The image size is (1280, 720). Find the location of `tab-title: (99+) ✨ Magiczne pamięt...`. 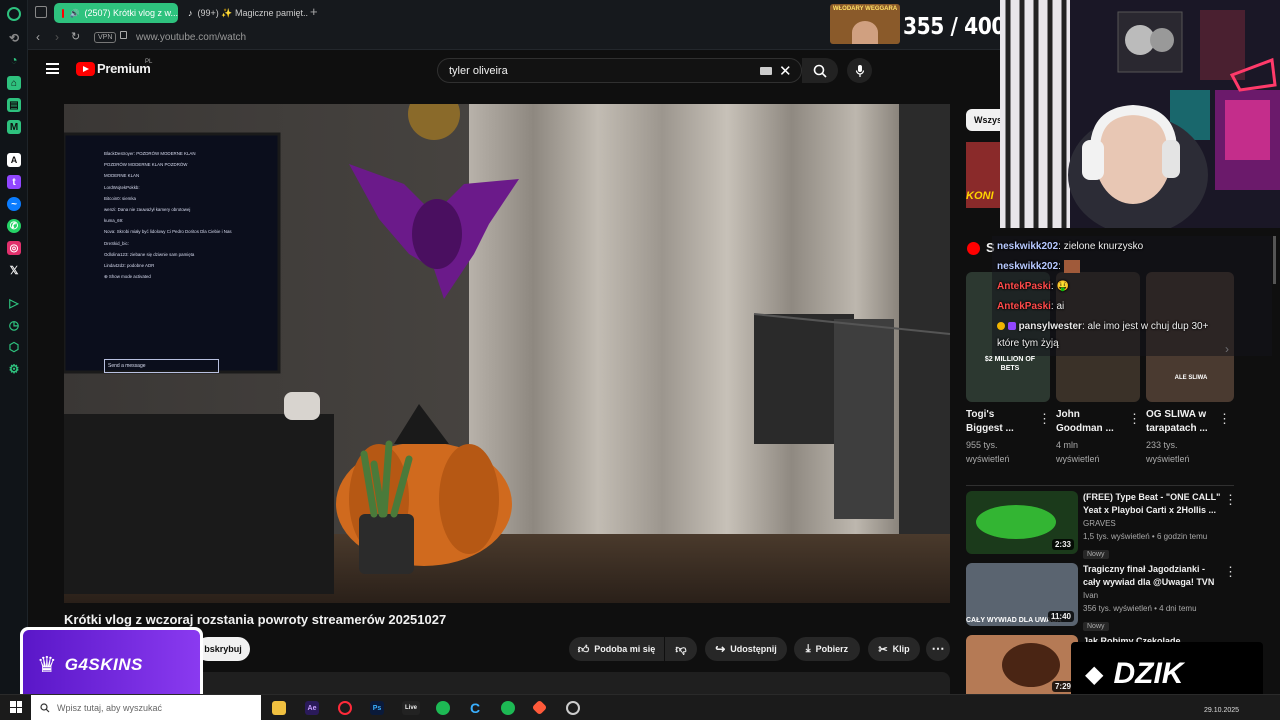

tab-title: (99+) ✨ Magiczne pamięt... is located at coordinates (253, 12).